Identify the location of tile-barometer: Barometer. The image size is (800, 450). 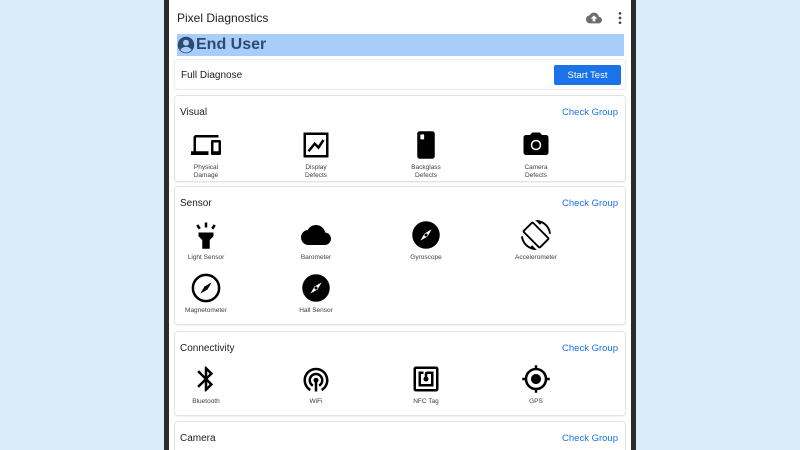
(316, 248).